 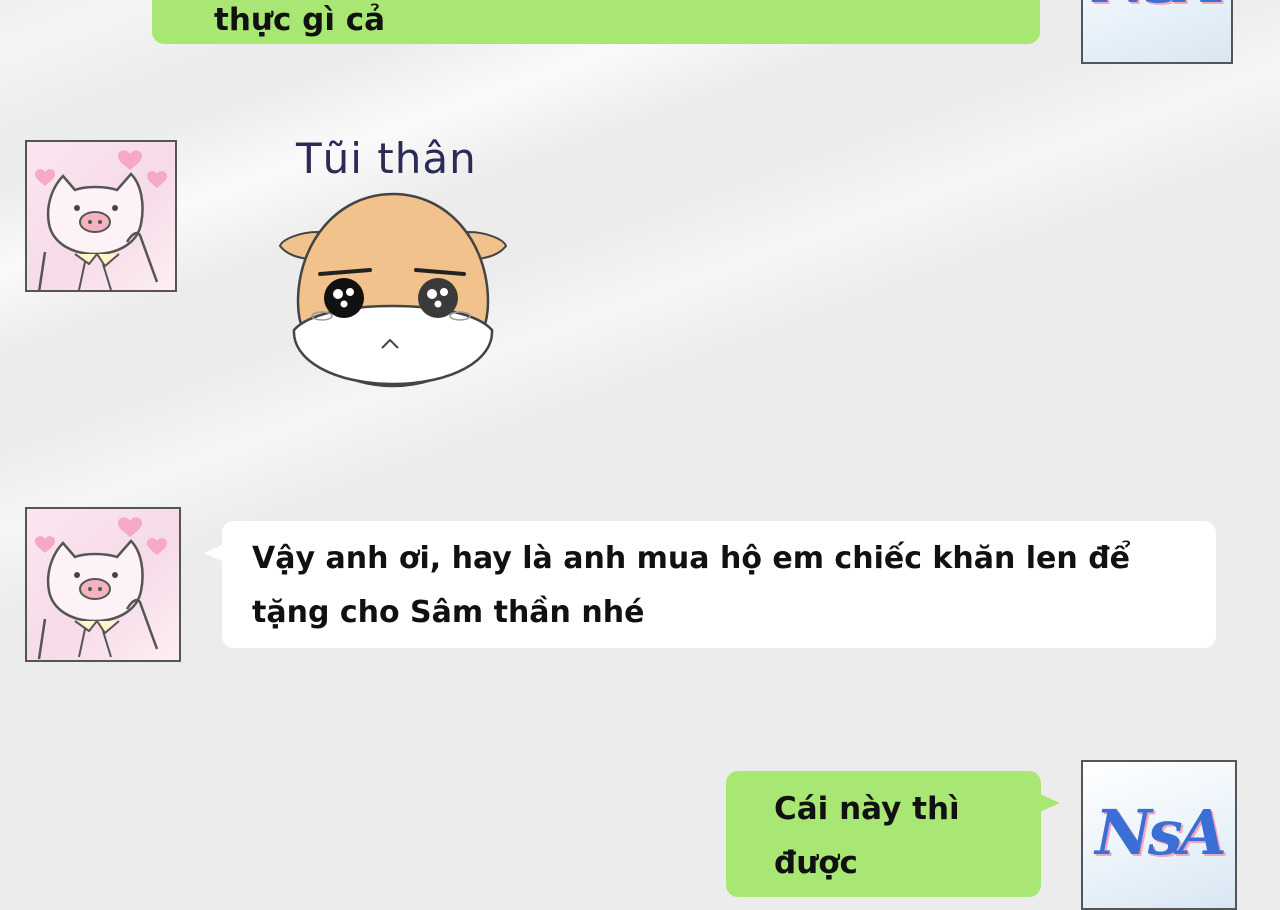 What do you see at coordinates (393, 292) in the screenshot?
I see `sad-hamster-sticker` at bounding box center [393, 292].